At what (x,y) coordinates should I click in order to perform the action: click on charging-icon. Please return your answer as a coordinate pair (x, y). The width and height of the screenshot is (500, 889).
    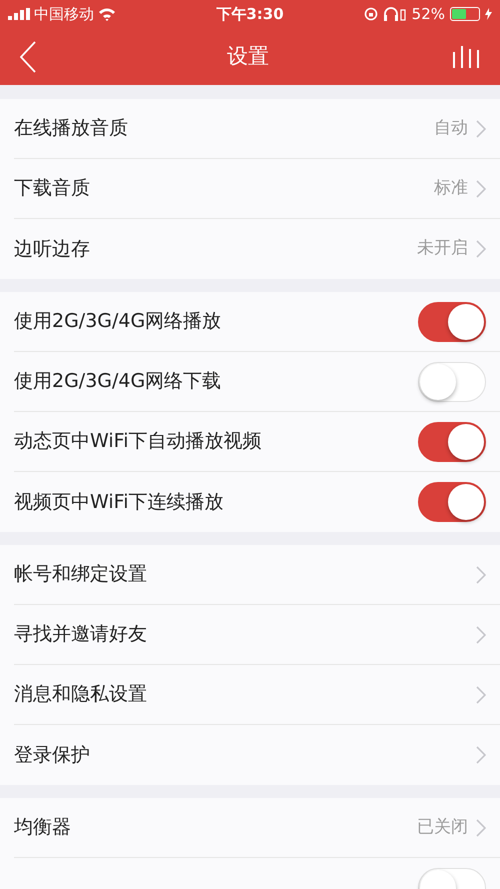
    Looking at the image, I should click on (488, 14).